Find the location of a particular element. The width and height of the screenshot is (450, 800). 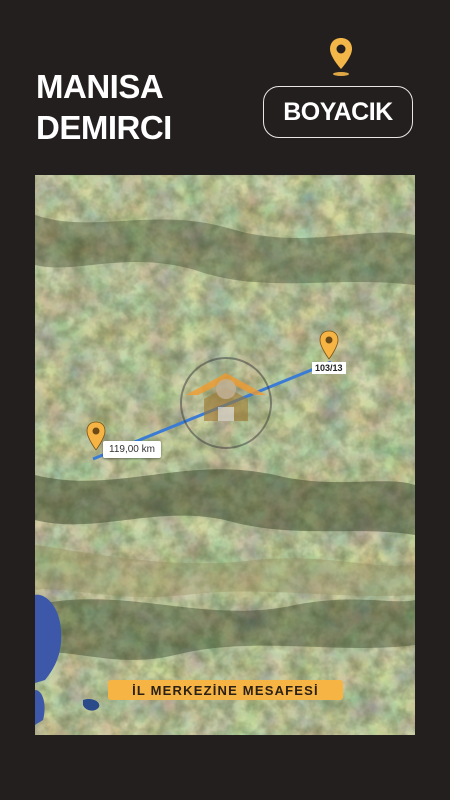

distance-caption: İL MERKEZİNE MESAFESİ is located at coordinates (225, 690).